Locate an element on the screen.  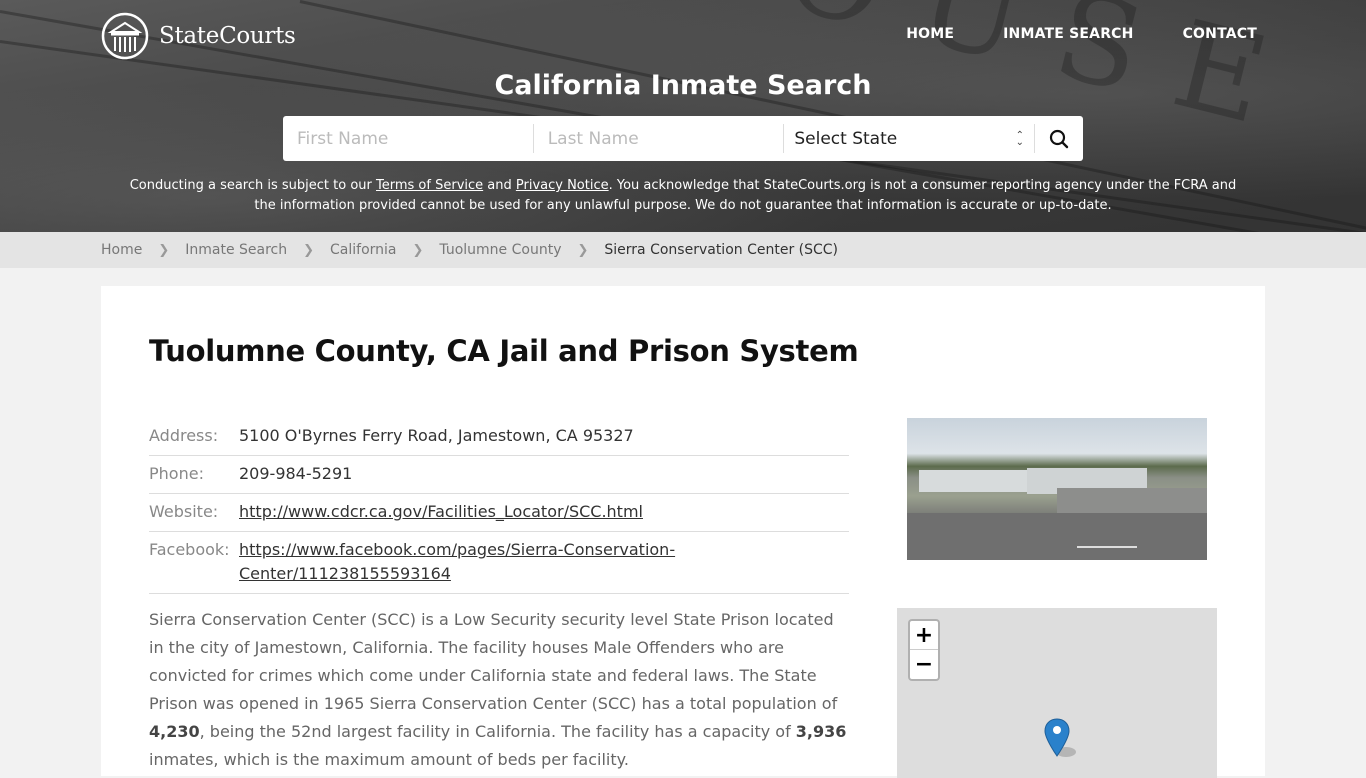
search-icon is located at coordinates (1059, 138).